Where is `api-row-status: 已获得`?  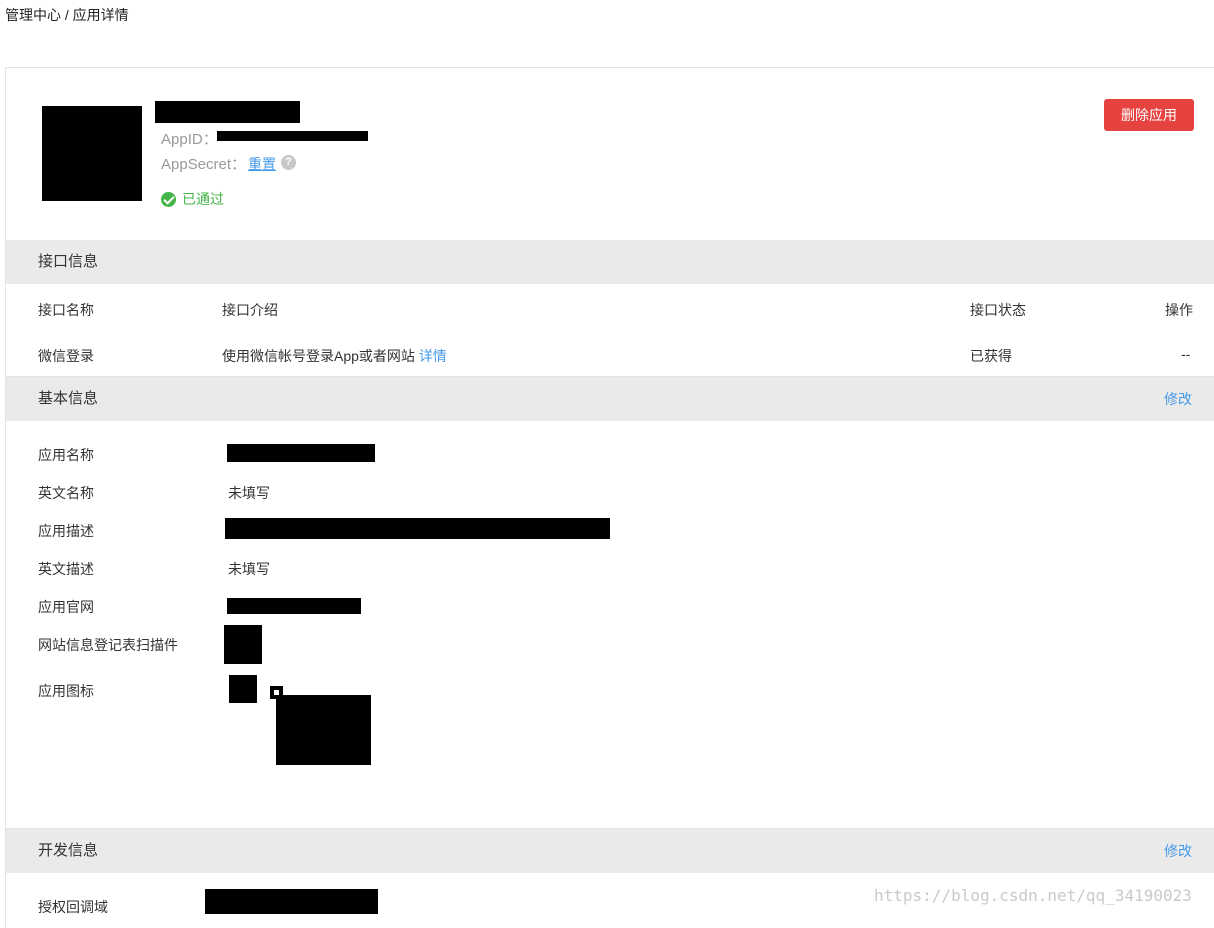 api-row-status: 已获得 is located at coordinates (991, 356).